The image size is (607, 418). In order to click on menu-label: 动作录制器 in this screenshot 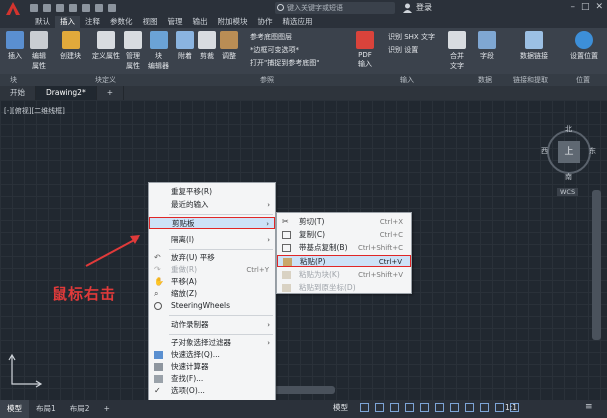, I will do `click(190, 324)`.